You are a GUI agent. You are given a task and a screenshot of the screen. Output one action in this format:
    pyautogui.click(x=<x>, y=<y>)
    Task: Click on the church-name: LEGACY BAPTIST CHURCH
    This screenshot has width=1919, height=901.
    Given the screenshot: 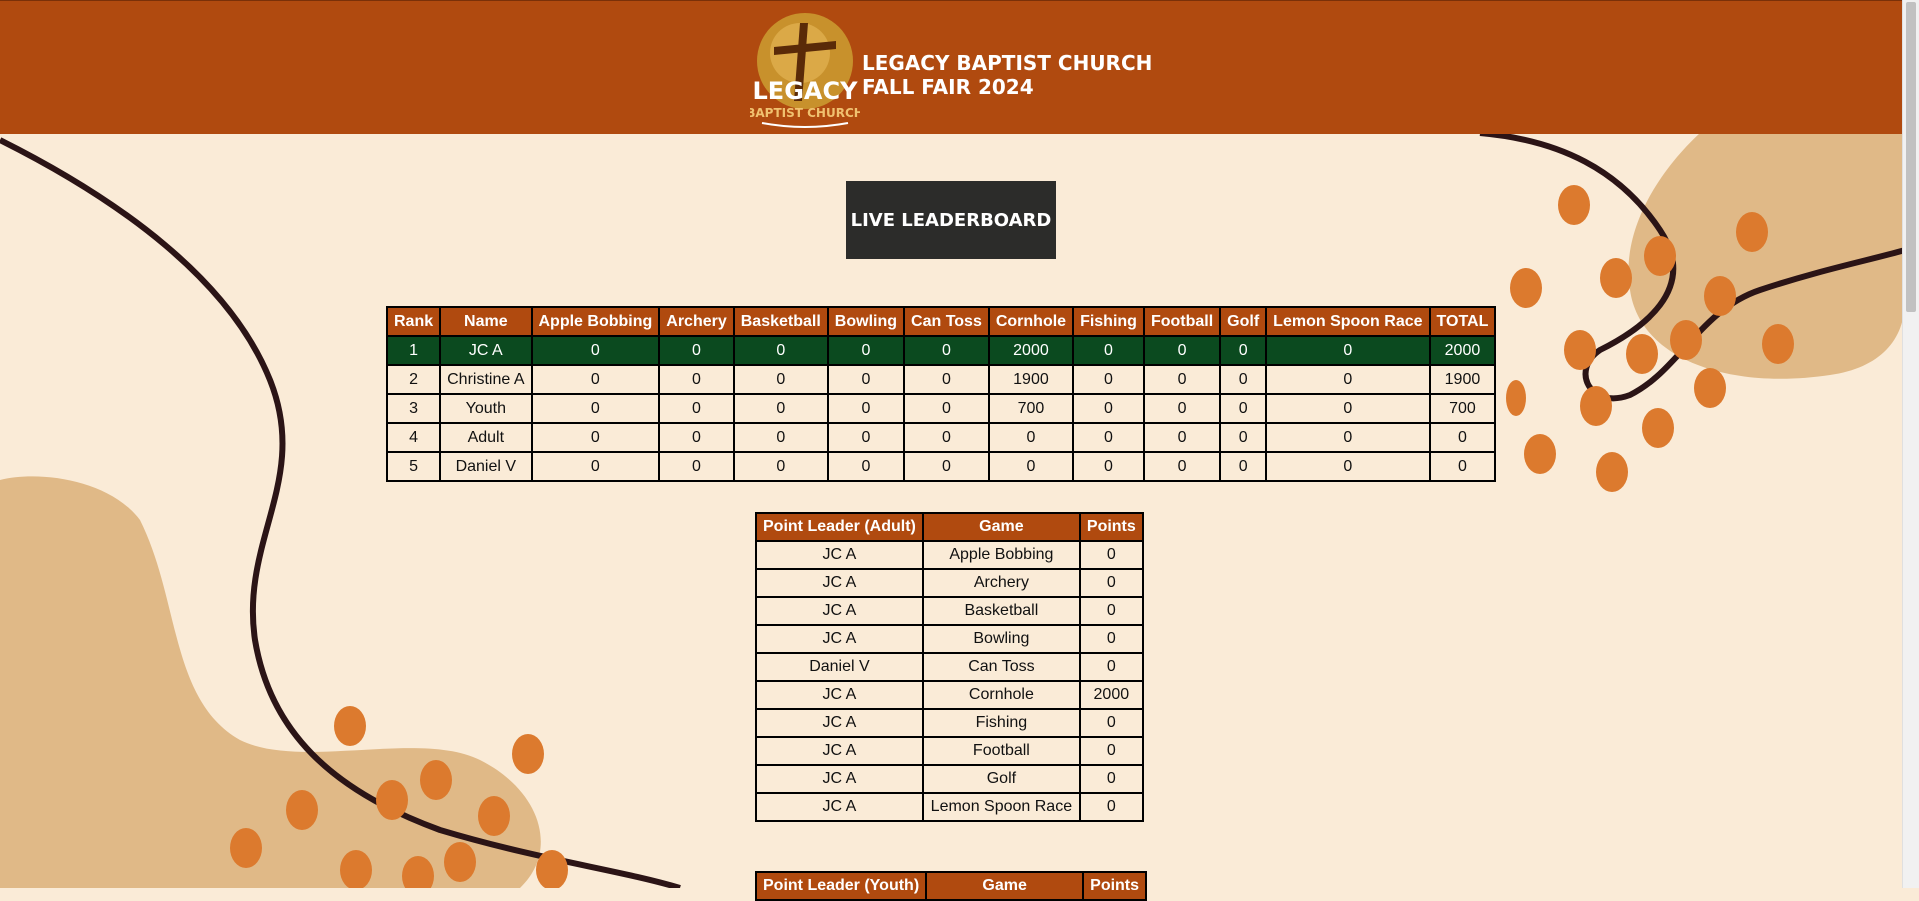 What is the action you would take?
    pyautogui.click(x=1007, y=63)
    